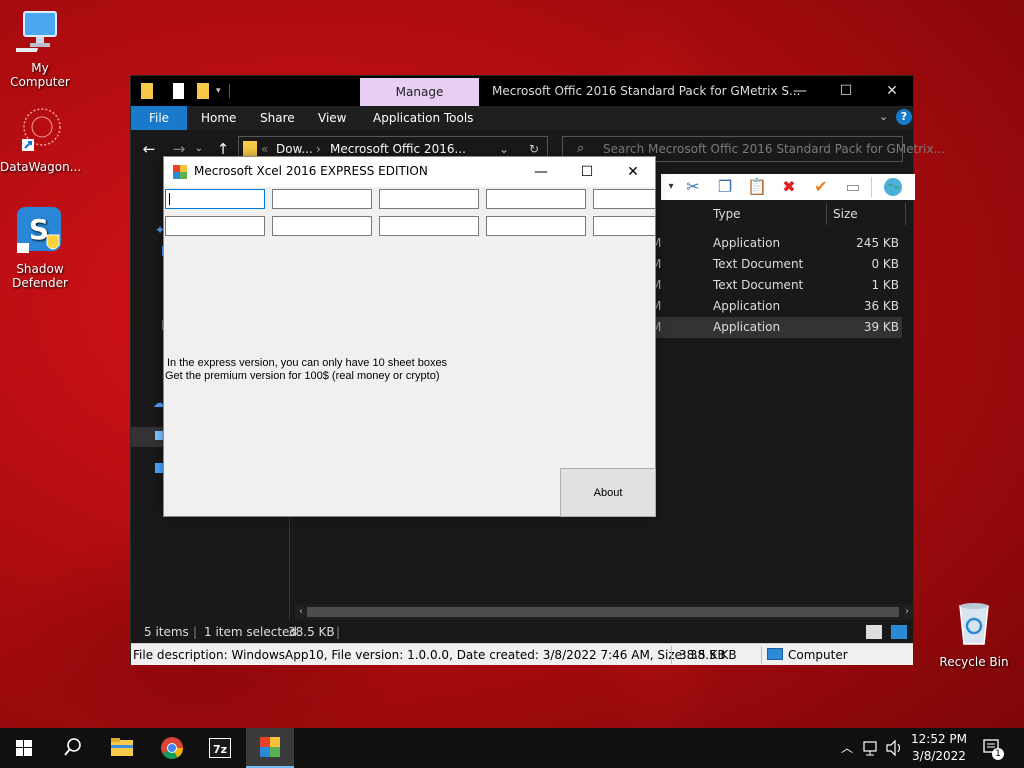 Image resolution: width=1024 pixels, height=768 pixels. I want to click on ribbon-expand-icon: ⌄, so click(883, 116).